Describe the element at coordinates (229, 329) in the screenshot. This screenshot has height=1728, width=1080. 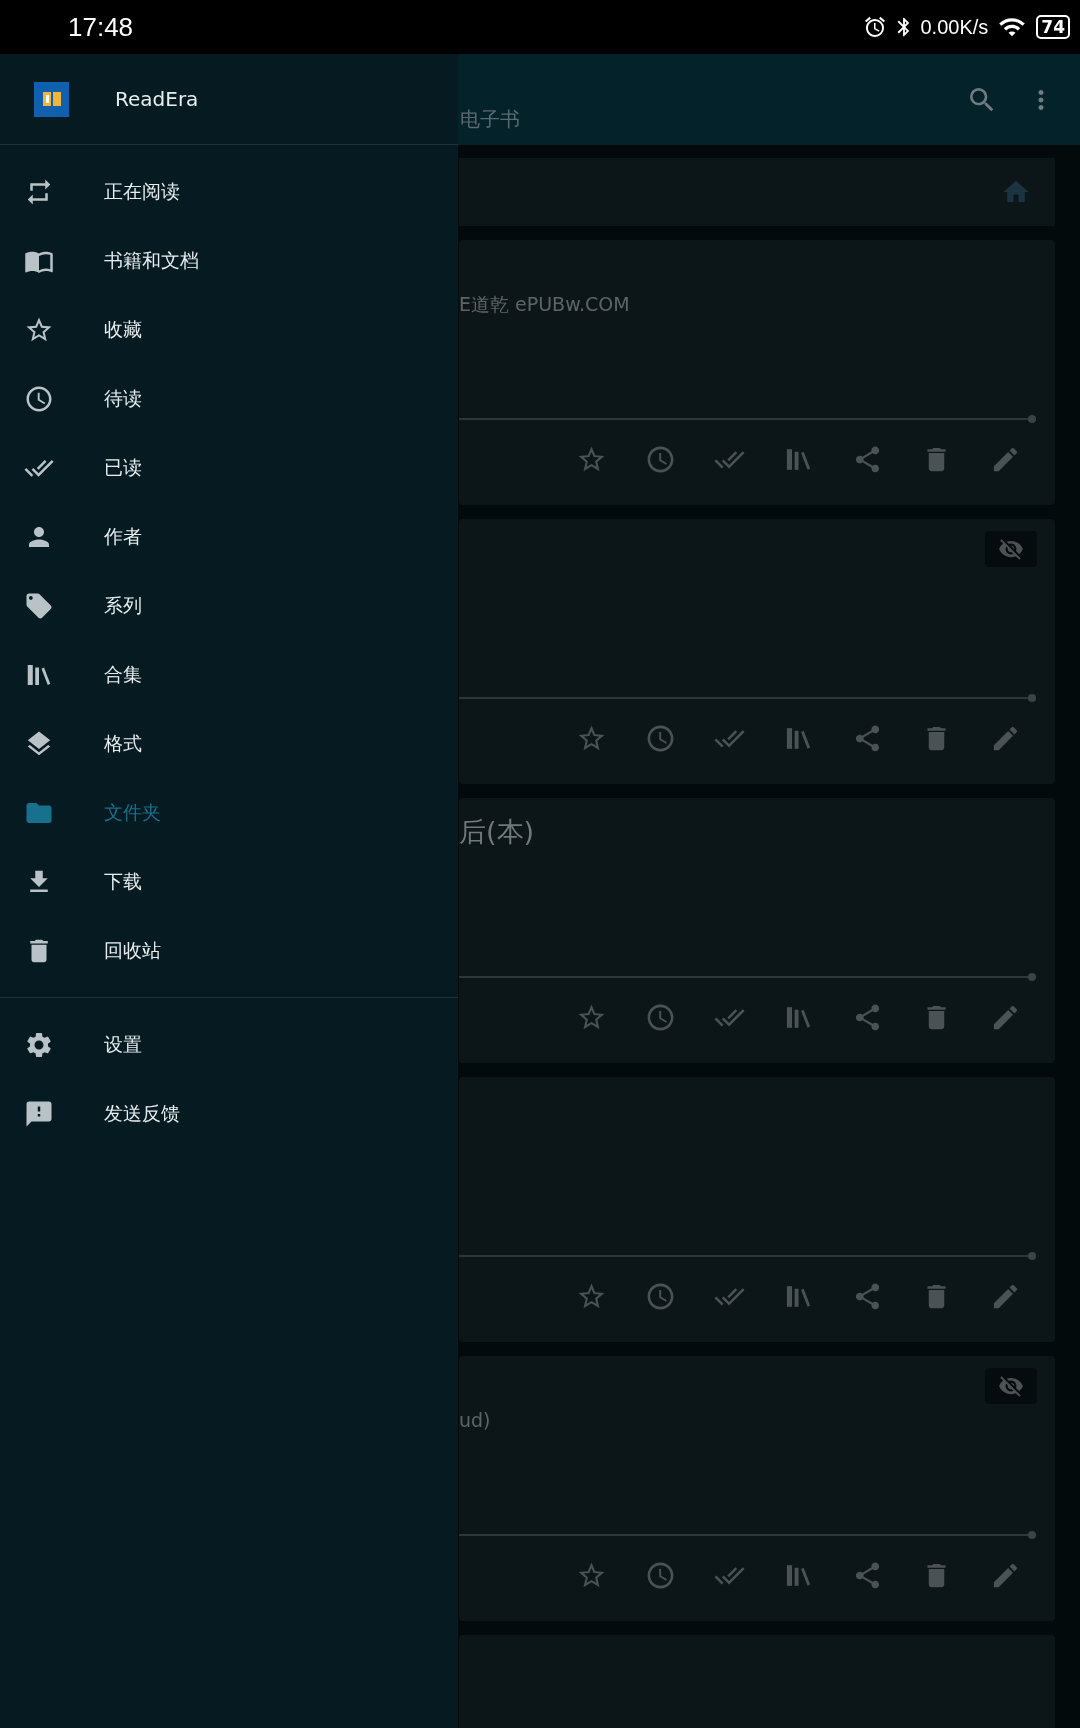
I see `drawer-item: 收藏` at that location.